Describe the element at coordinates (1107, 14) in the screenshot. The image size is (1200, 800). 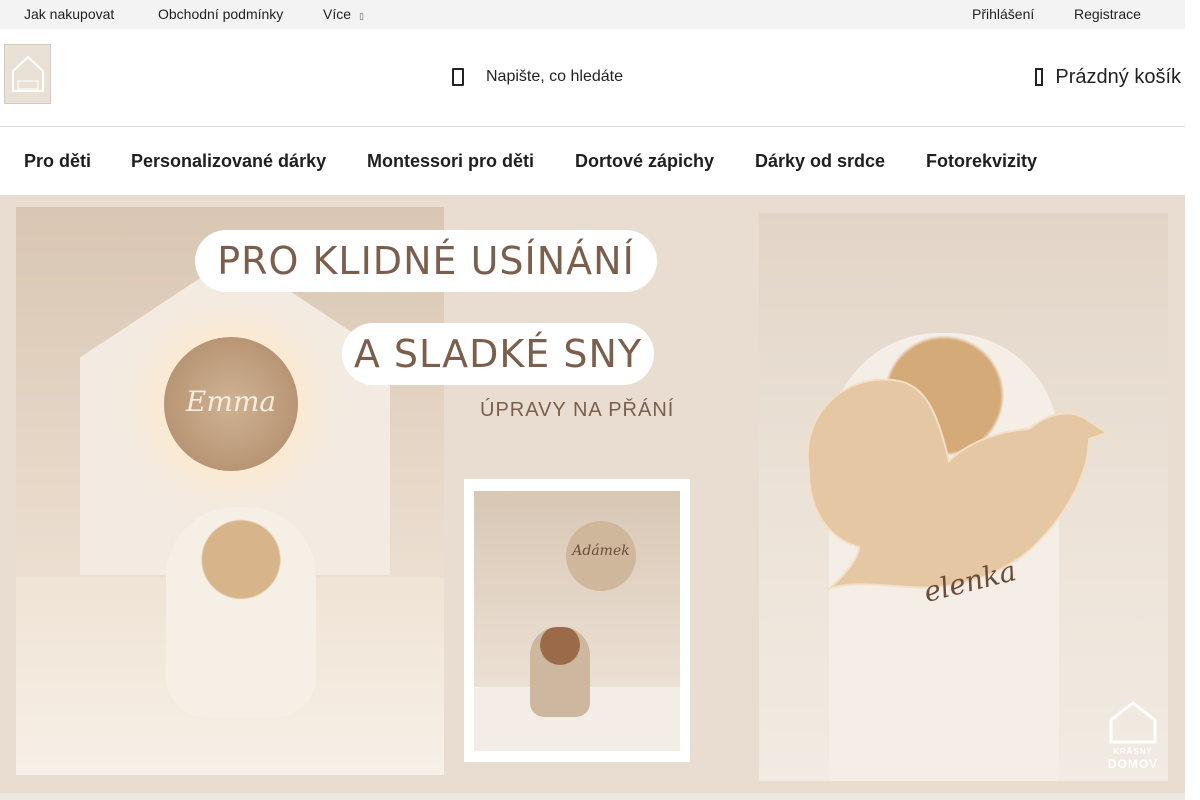
I see `register-link: Registrace` at that location.